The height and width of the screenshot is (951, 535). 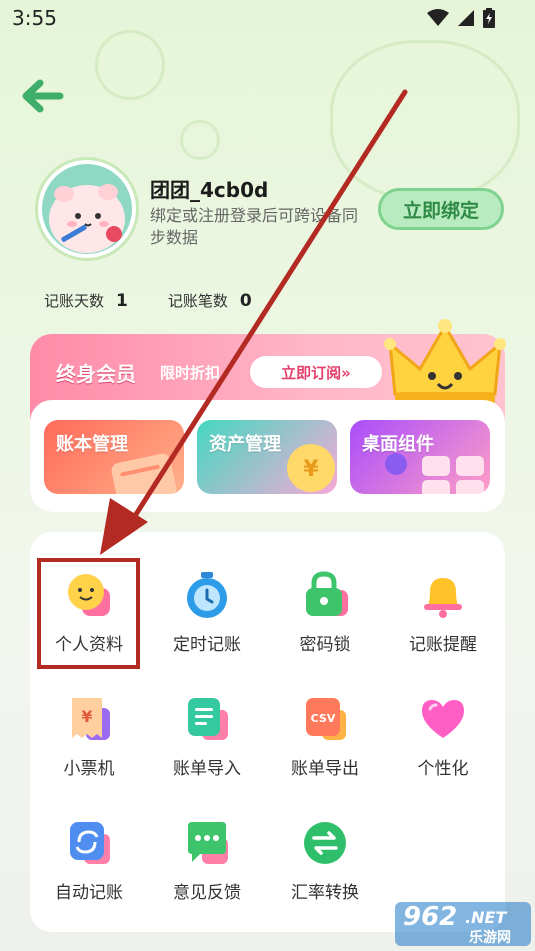 I want to click on receipt-symbol: ¥, so click(x=86, y=716).